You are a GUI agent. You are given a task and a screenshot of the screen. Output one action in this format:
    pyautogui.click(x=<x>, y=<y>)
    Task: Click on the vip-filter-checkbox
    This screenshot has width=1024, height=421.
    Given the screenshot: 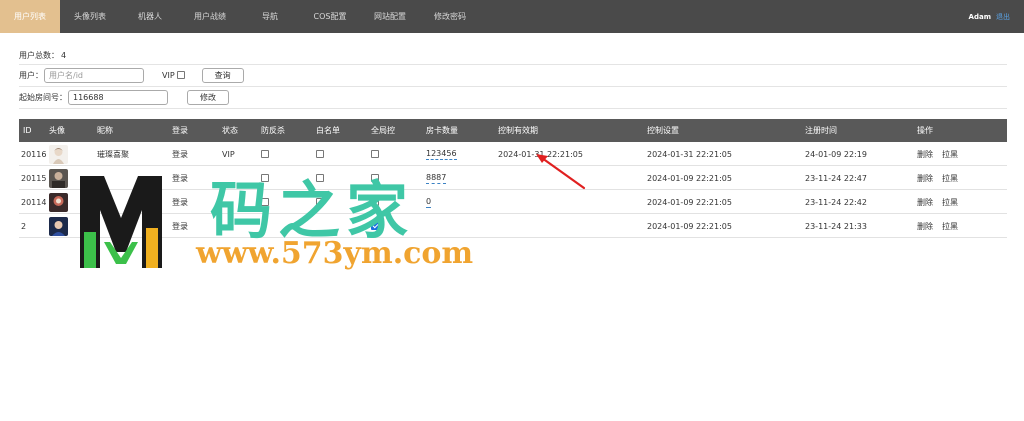 What is the action you would take?
    pyautogui.click(x=180, y=75)
    